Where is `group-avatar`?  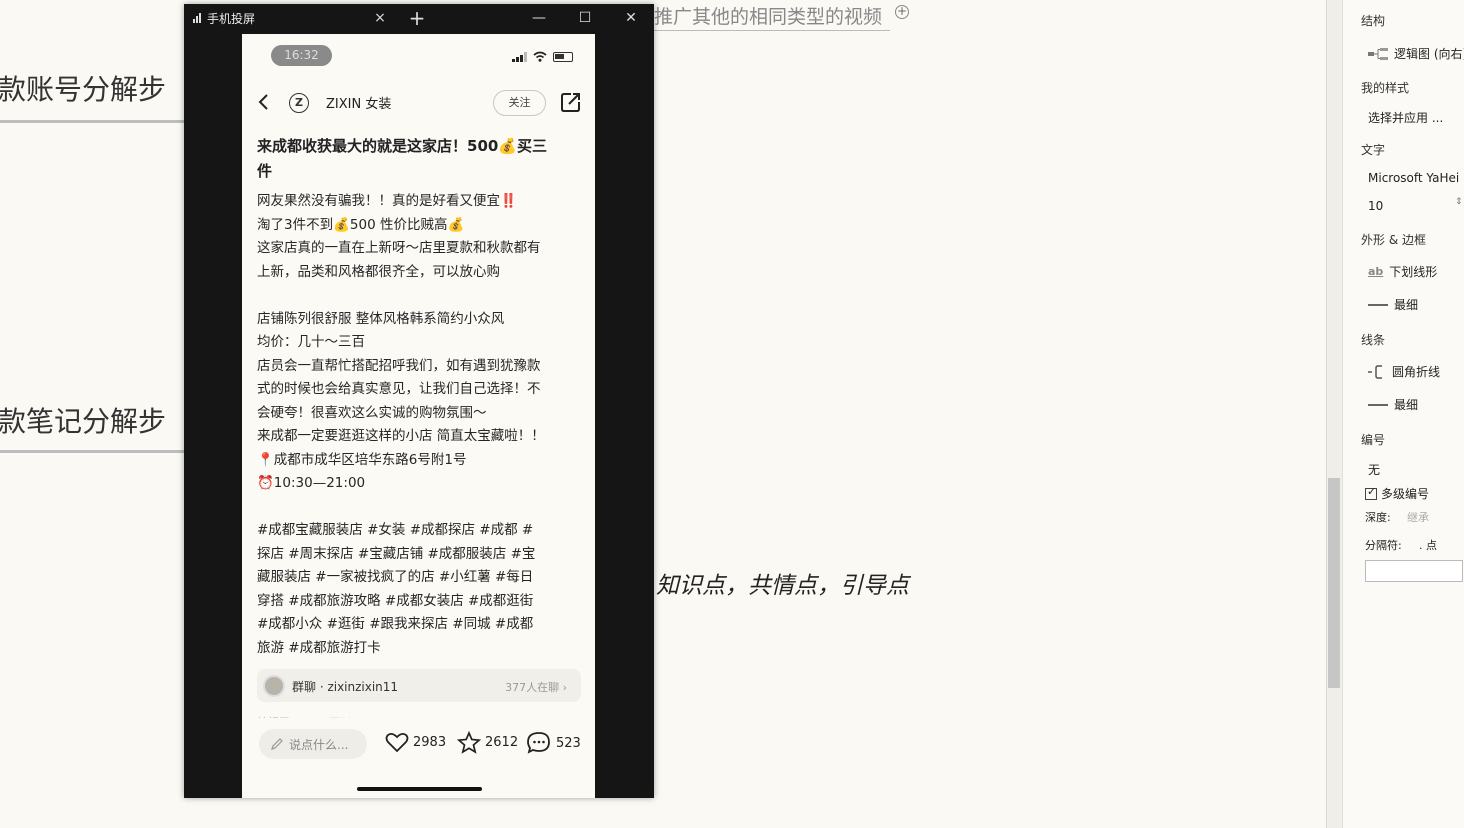 group-avatar is located at coordinates (274, 686).